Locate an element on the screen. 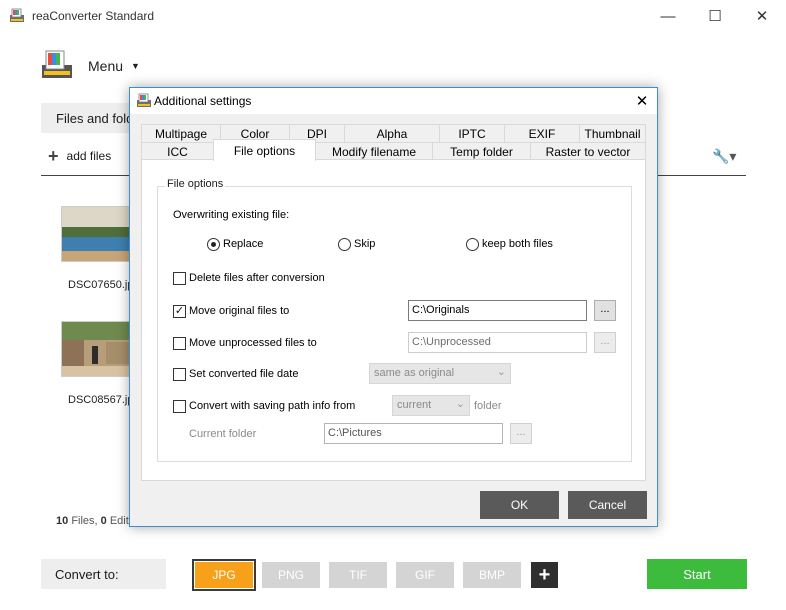 The image size is (786, 610). overwrite-label: Overwriting existing file: is located at coordinates (231, 215).